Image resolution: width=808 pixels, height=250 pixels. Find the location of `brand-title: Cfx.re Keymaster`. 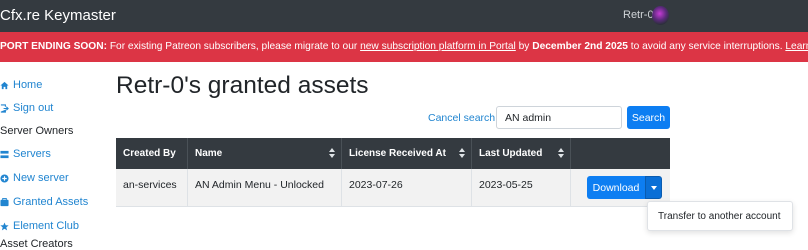

brand-title: Cfx.re Keymaster is located at coordinates (58, 15).